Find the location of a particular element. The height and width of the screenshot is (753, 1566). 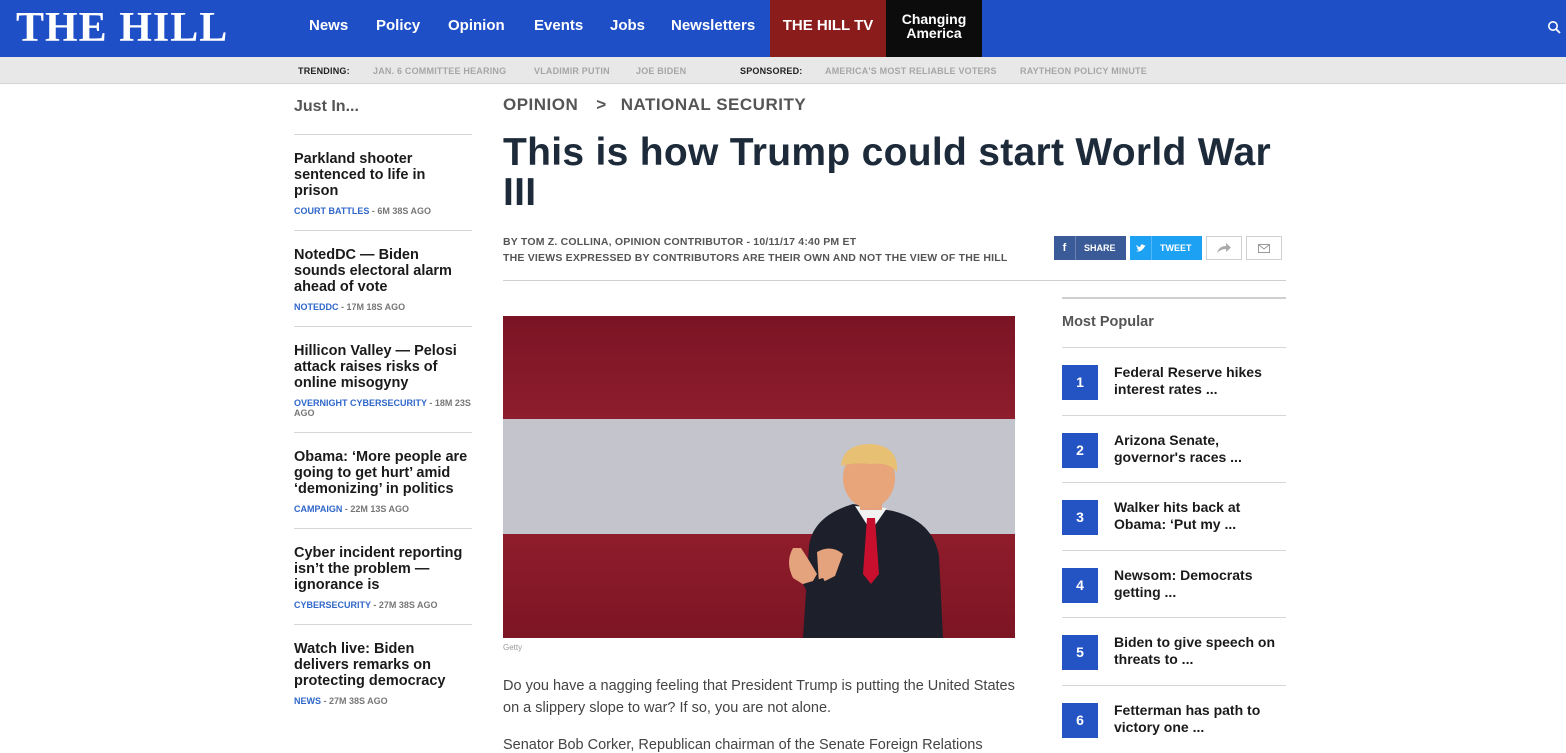

category-link: NEWS is located at coordinates (307, 701).